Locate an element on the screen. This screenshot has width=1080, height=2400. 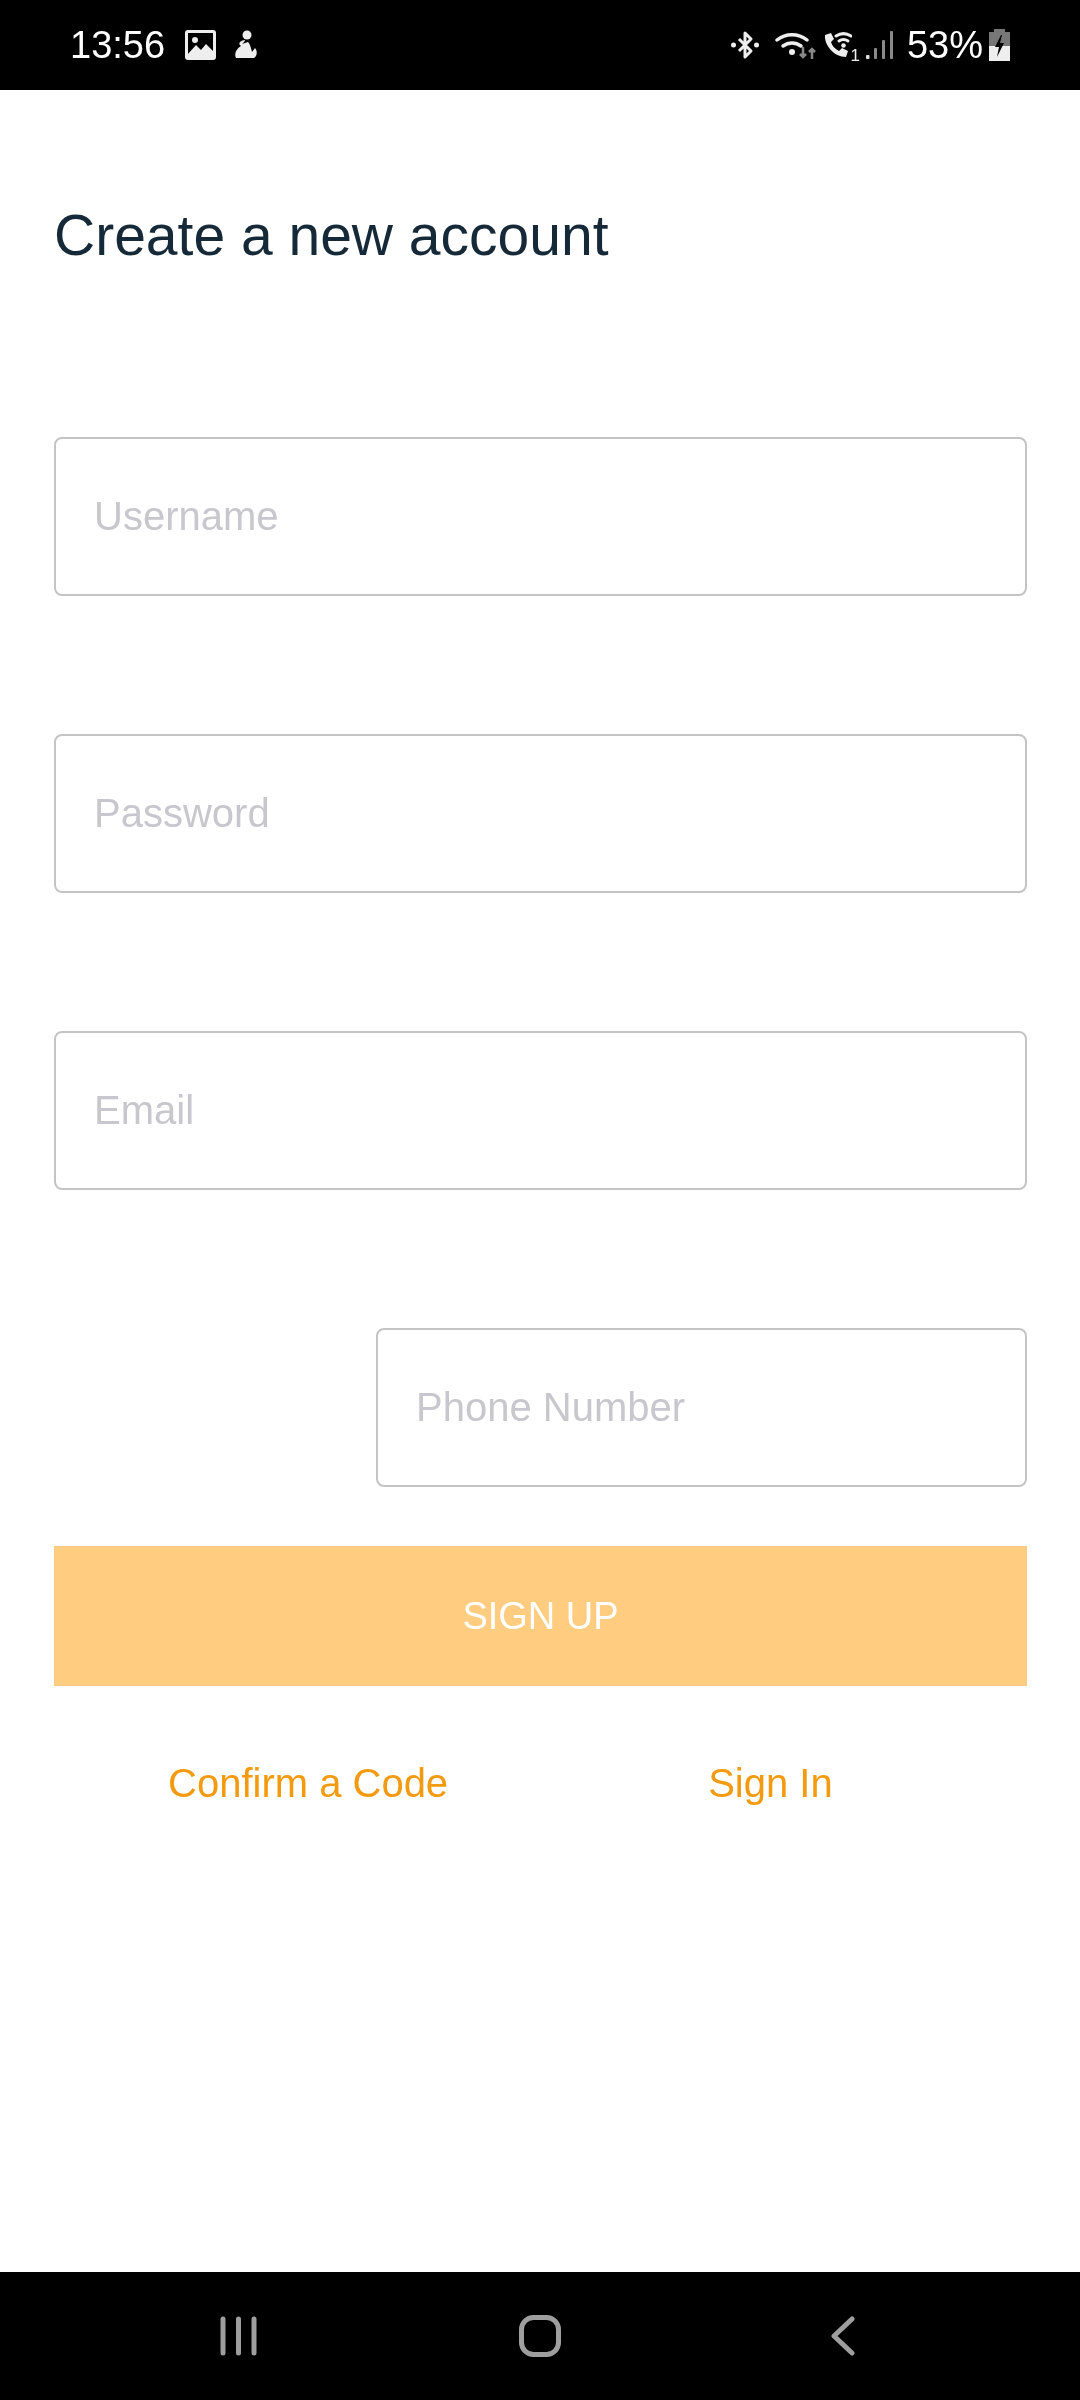
person-icon is located at coordinates (245, 45).